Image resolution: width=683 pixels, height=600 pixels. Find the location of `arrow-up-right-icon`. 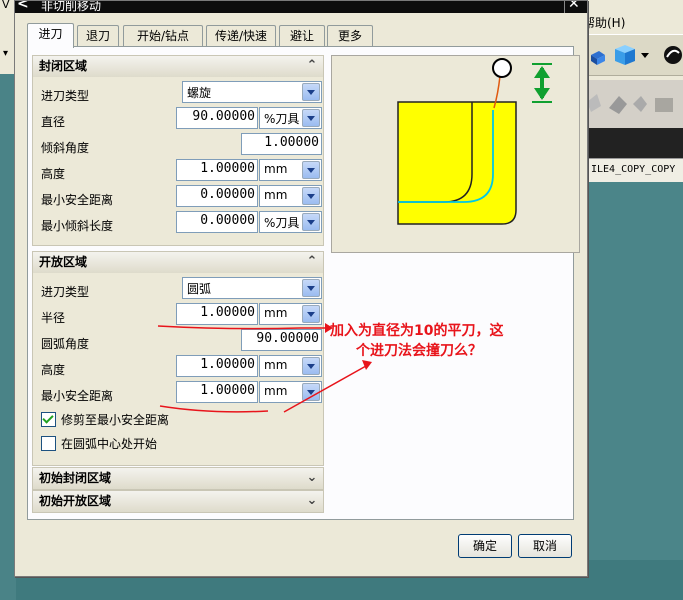

arrow-up-right-icon is located at coordinates (367, 365).